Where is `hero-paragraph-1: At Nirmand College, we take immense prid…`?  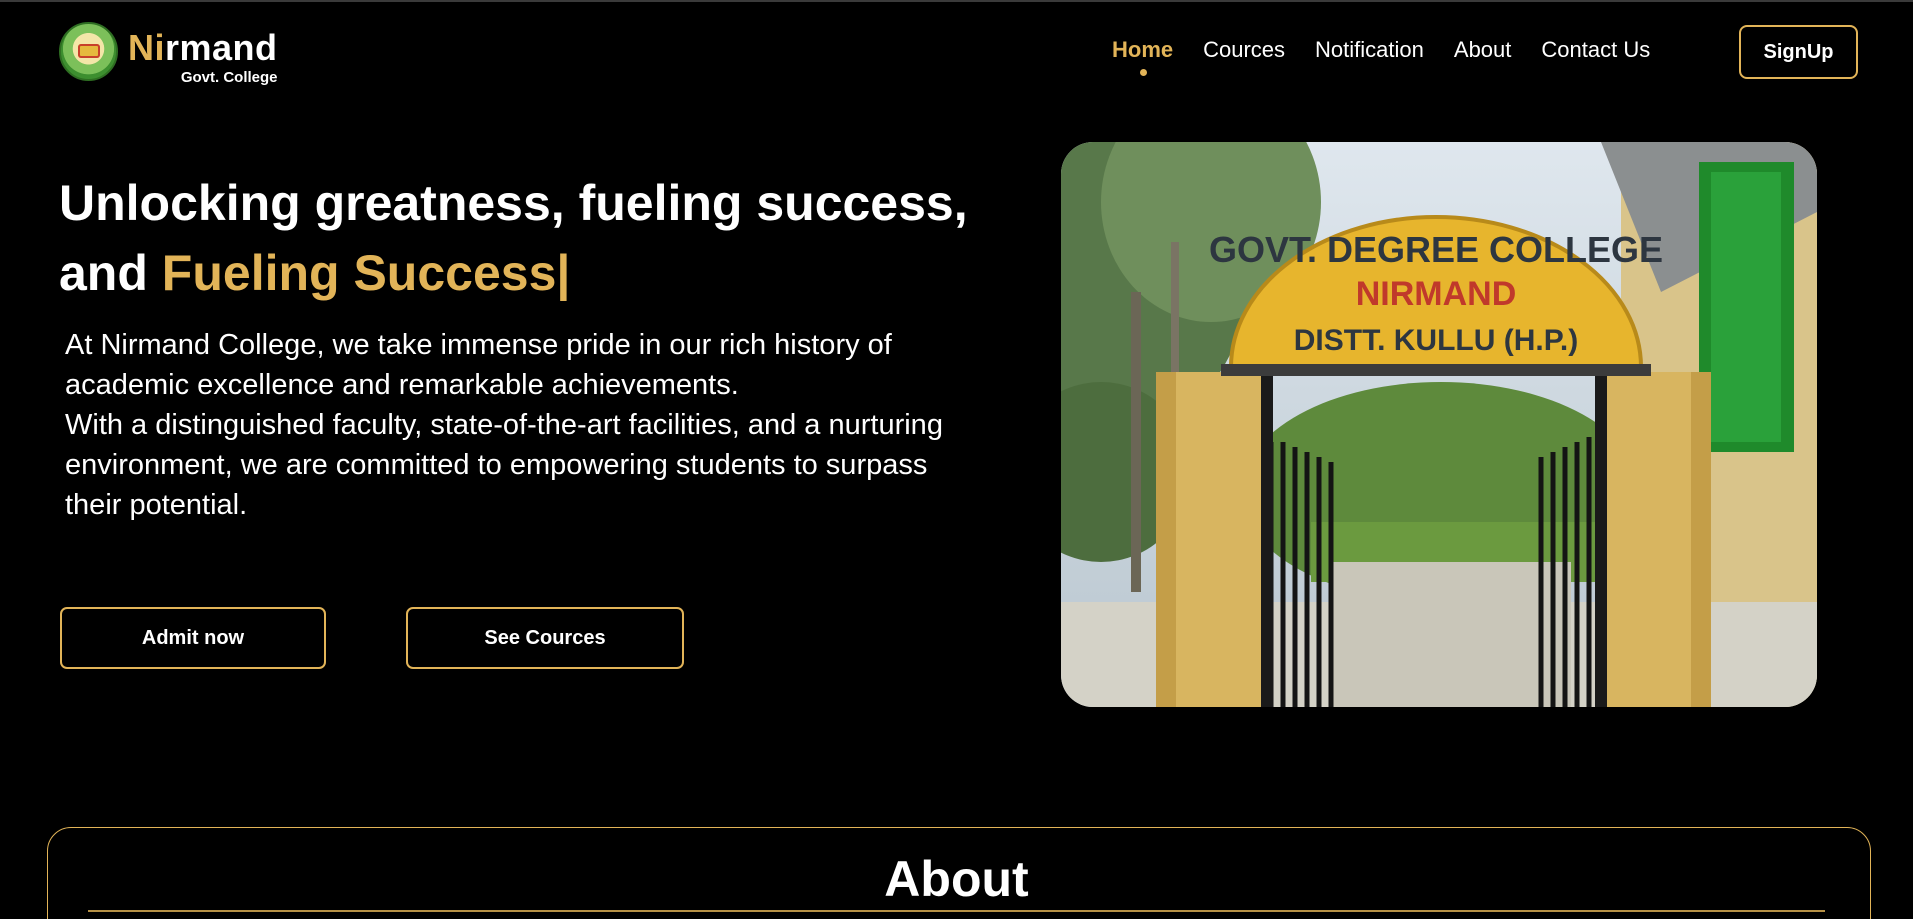 hero-paragraph-1: At Nirmand College, we take immense prid… is located at coordinates (478, 365).